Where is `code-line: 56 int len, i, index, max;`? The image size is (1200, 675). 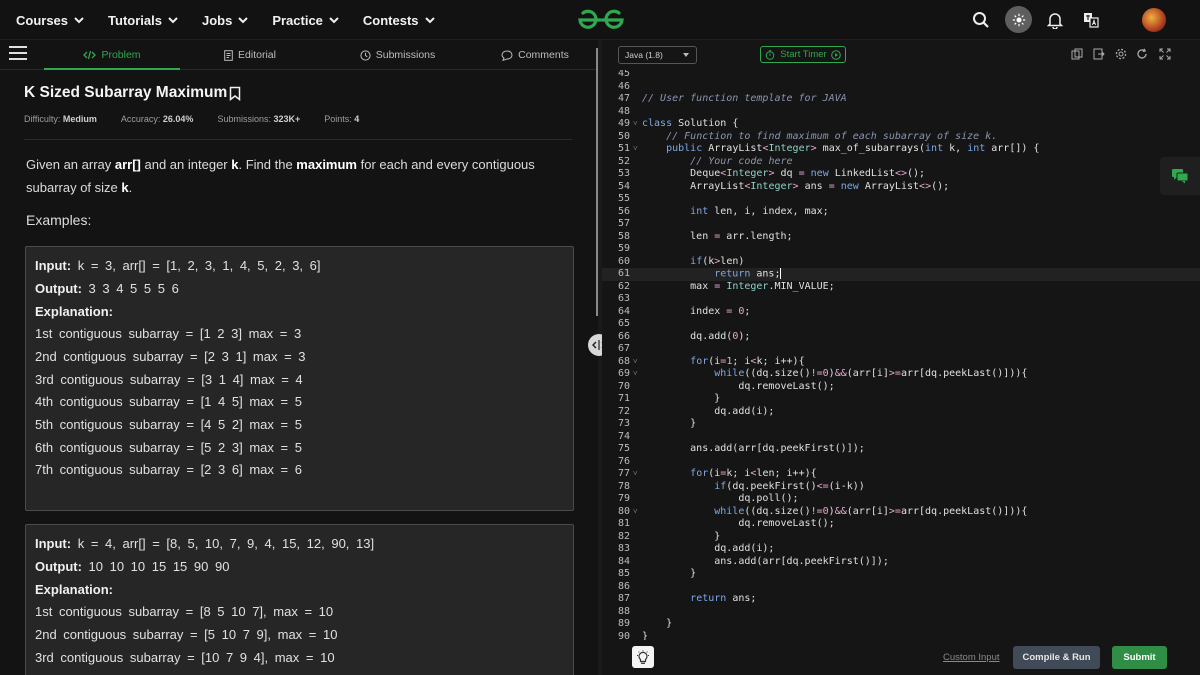
code-line: 56 int len, i, index, max; is located at coordinates (901, 212).